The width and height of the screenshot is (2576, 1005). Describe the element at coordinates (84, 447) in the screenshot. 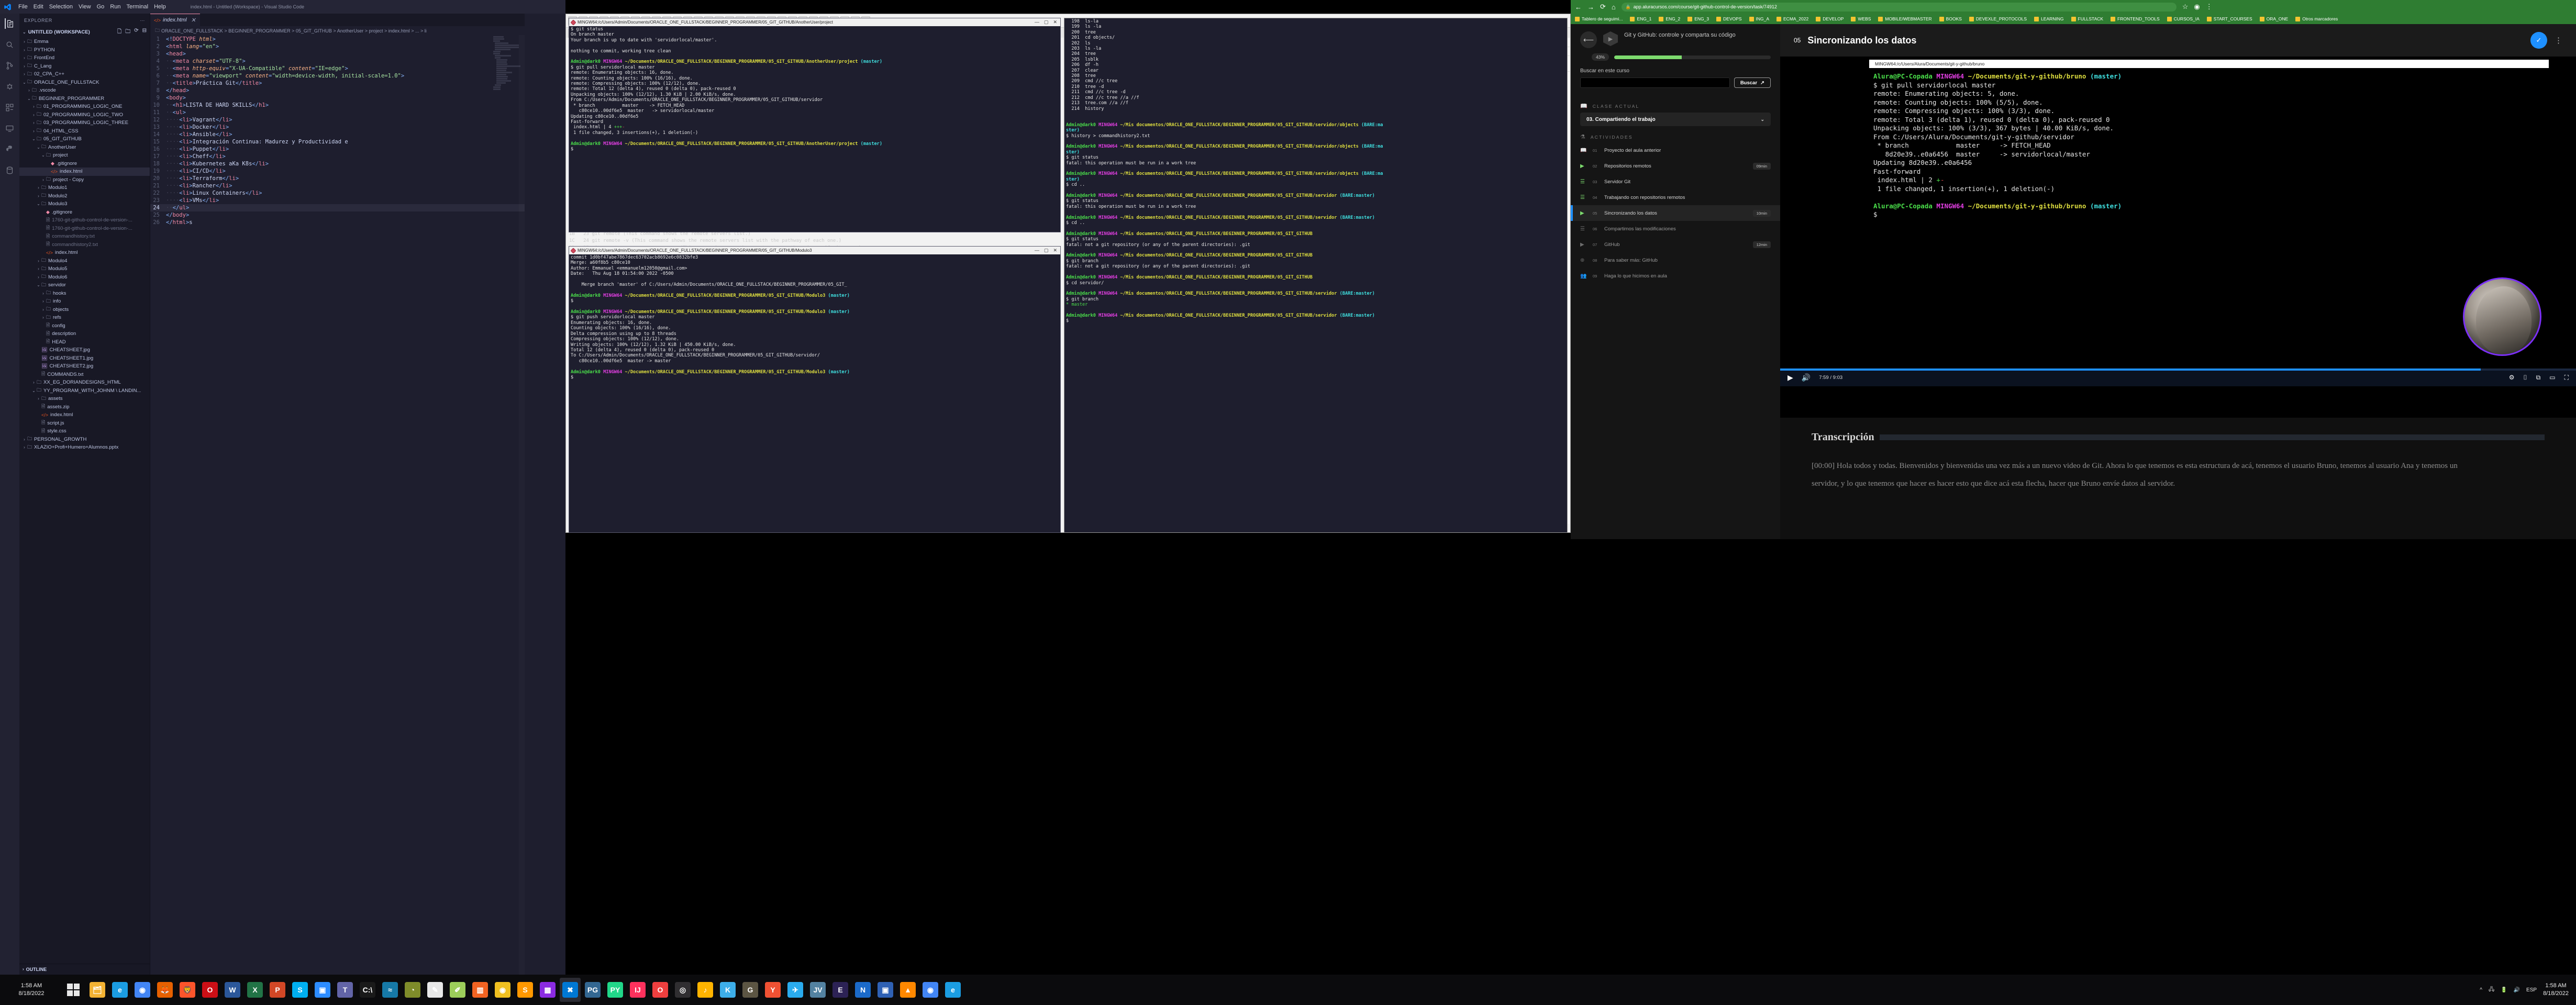

I see `tree-item: › 🗀 XLAZIO+Profi+Humero+Alumnos.pptx` at that location.